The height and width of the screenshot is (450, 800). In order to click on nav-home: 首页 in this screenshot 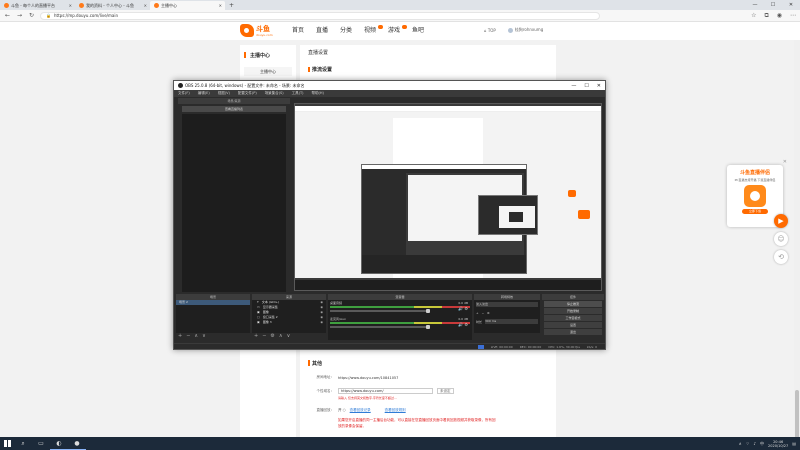, I will do `click(298, 31)`.